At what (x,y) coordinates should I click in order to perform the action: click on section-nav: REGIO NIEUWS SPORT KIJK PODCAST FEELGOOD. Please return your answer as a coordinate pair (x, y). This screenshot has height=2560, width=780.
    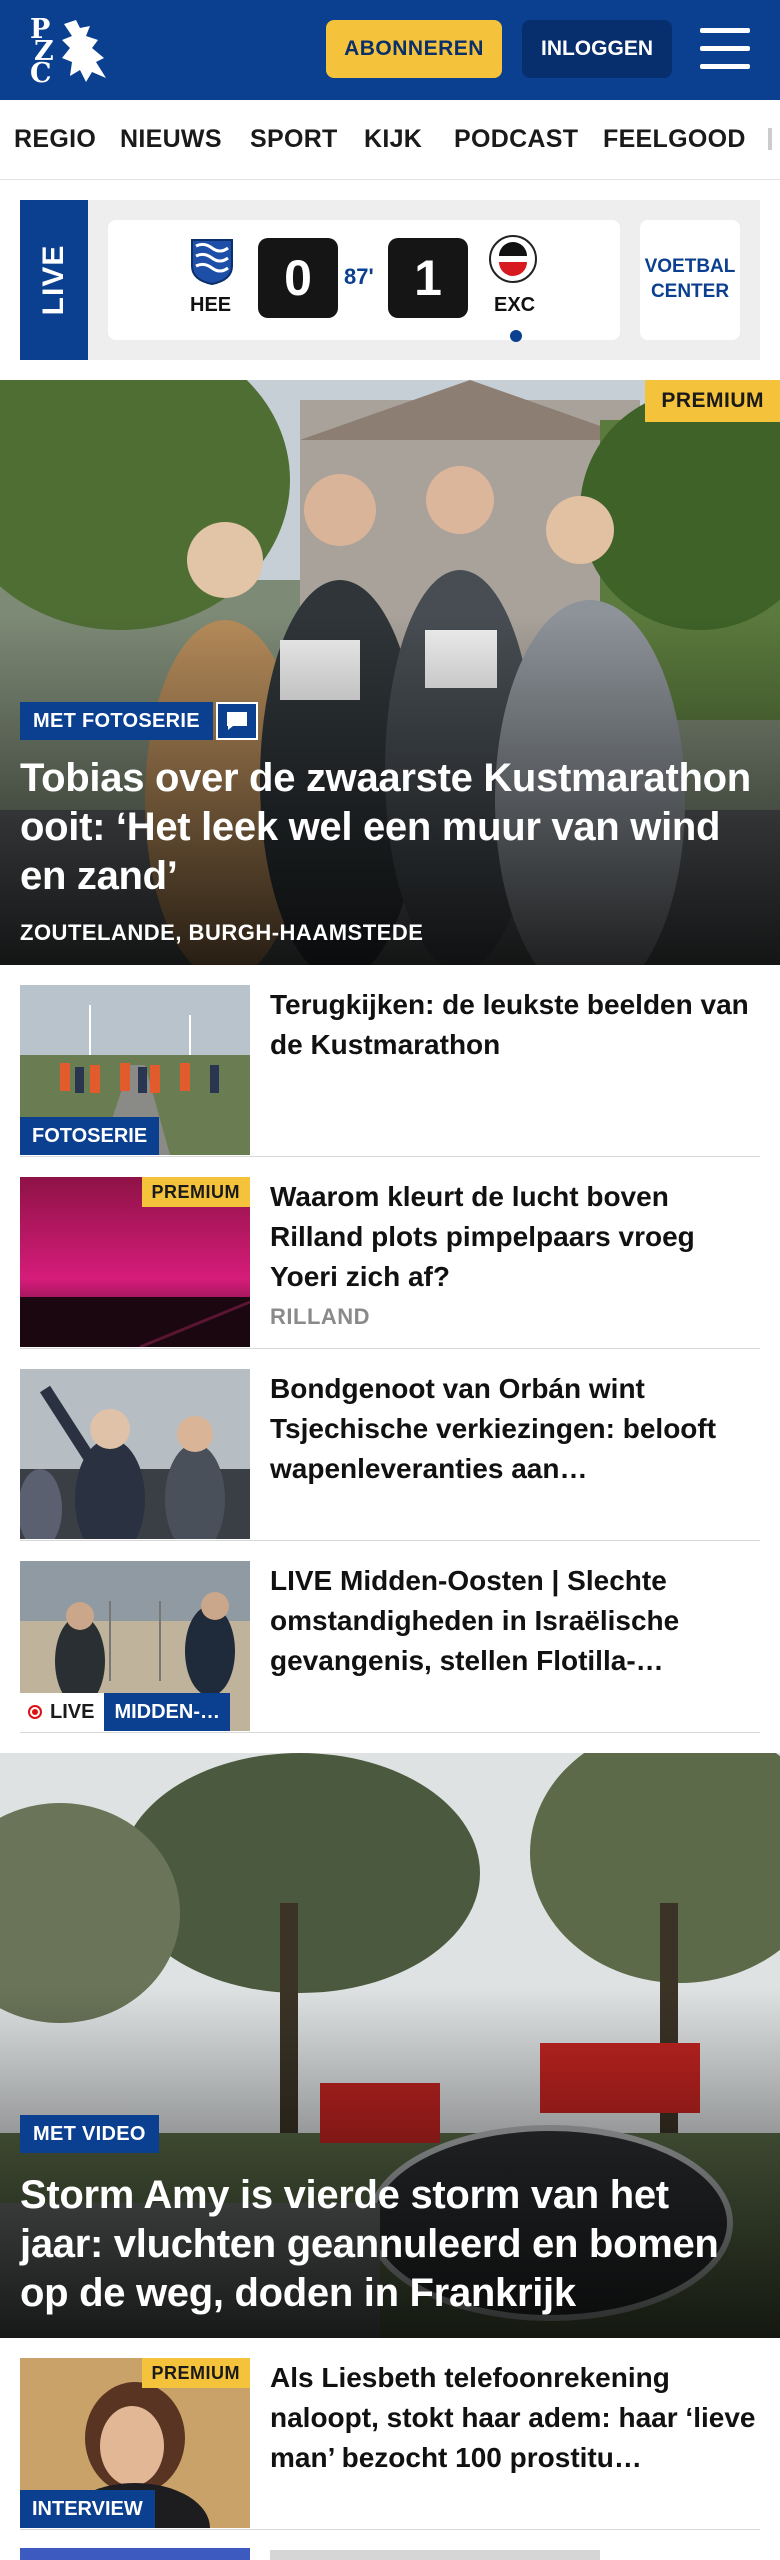
    Looking at the image, I should click on (390, 140).